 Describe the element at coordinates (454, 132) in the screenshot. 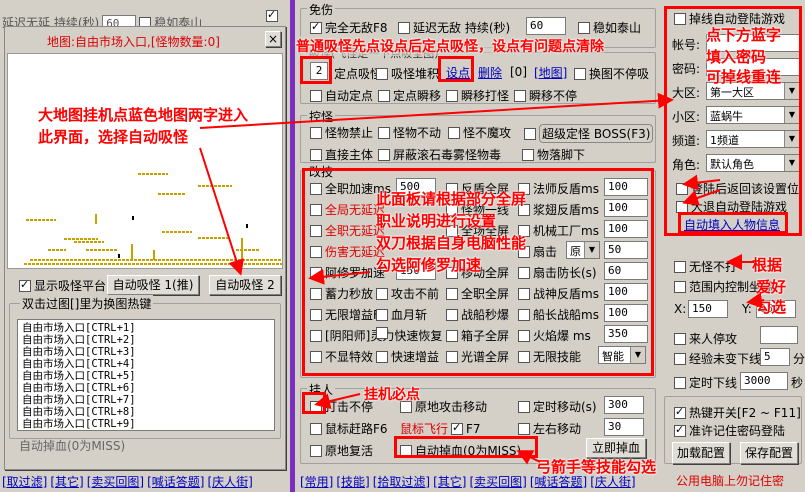

I see `no-magic-checkbox` at that location.